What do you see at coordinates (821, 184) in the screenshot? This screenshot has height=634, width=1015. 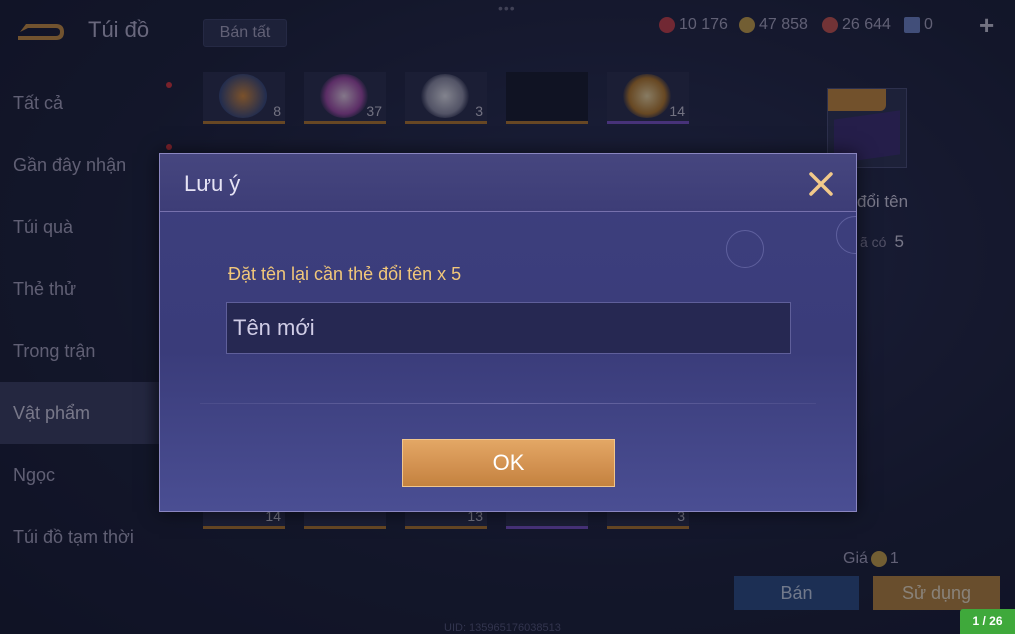 I see `close-icon` at bounding box center [821, 184].